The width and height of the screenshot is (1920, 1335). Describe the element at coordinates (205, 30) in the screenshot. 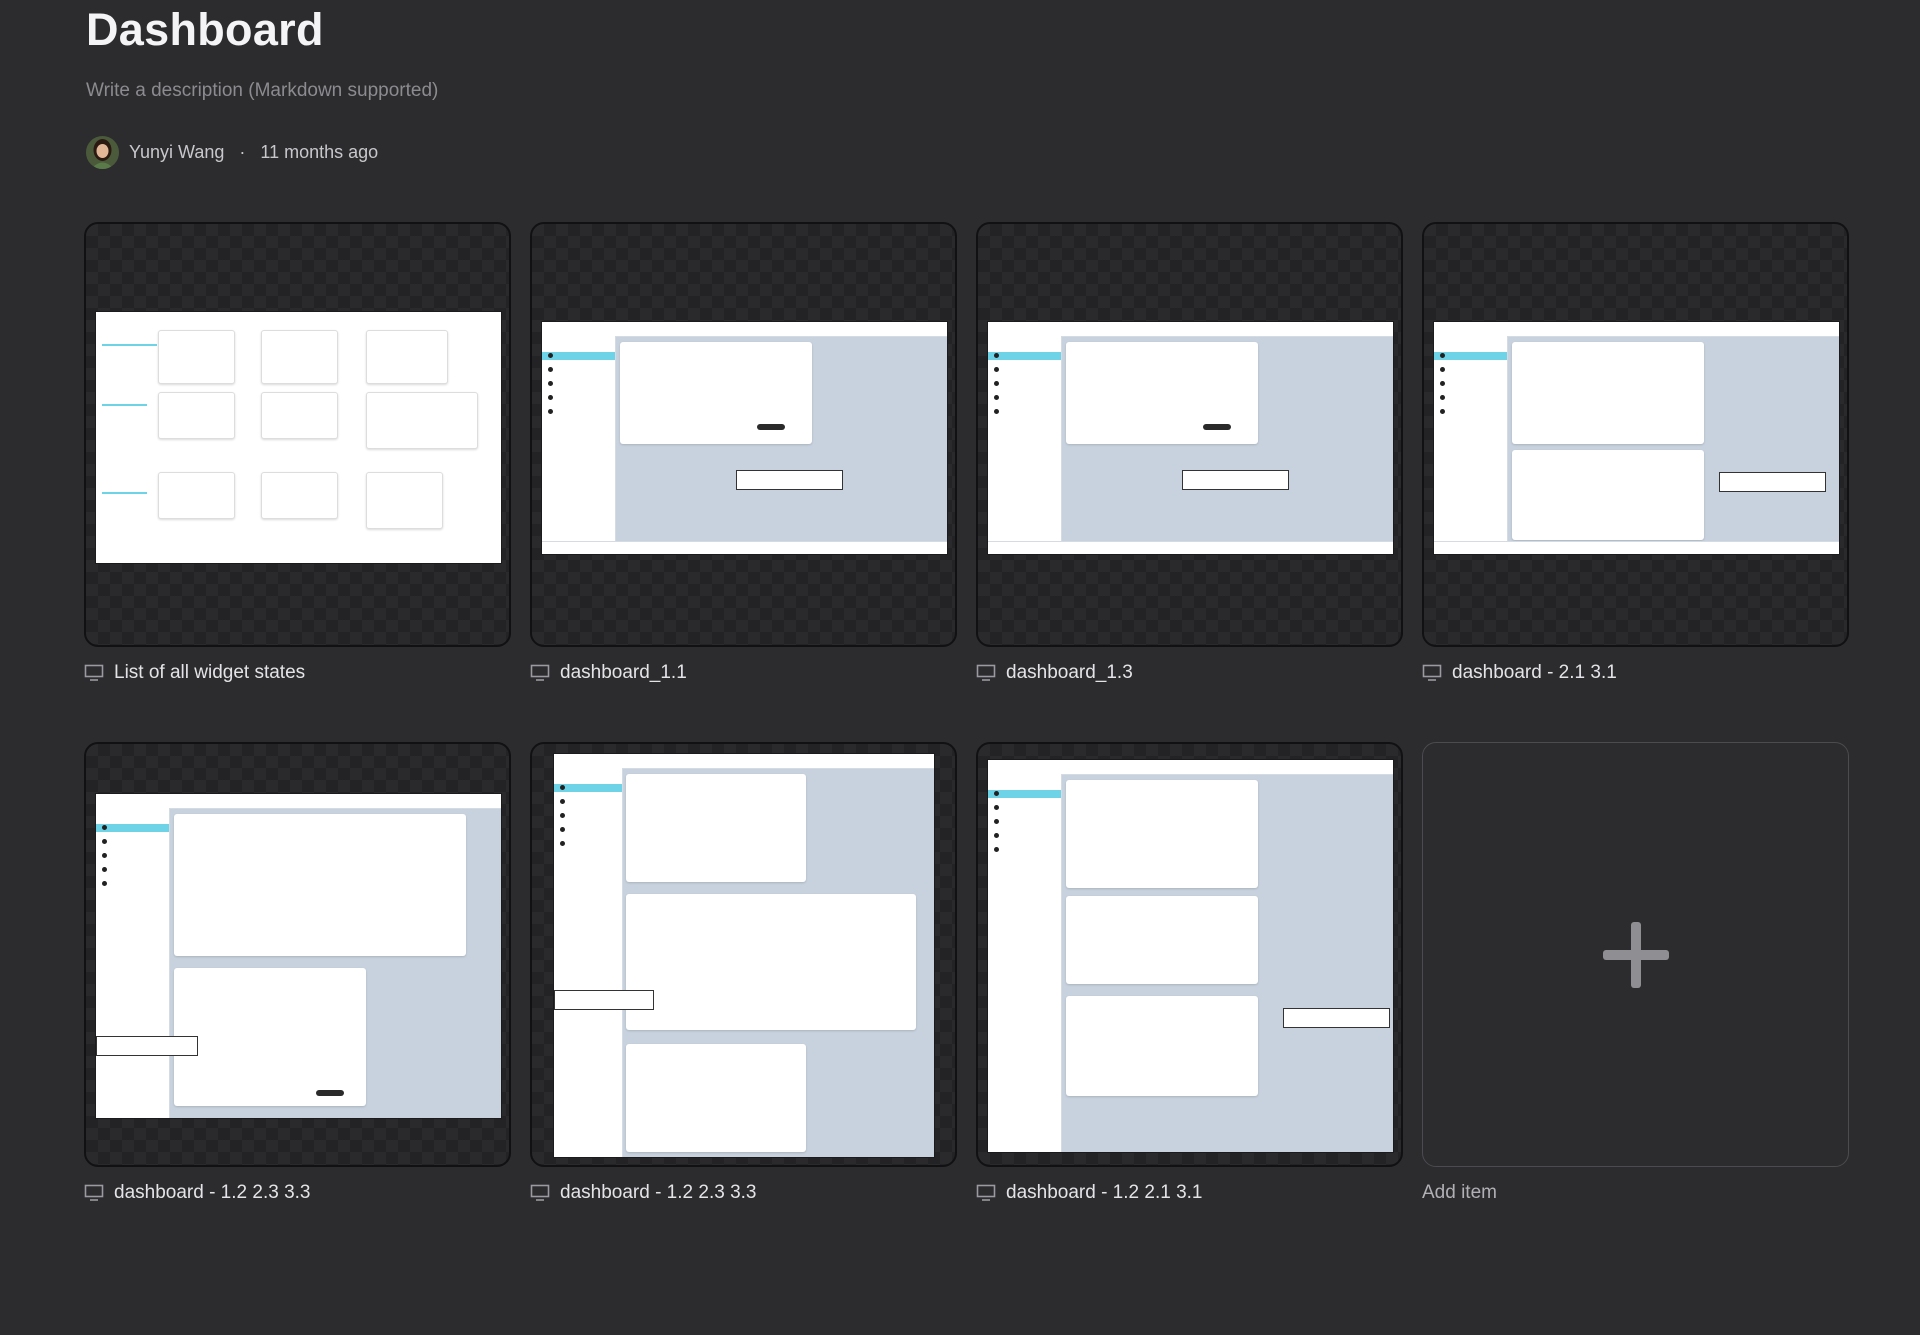

I see `page-title: Dashboard` at that location.